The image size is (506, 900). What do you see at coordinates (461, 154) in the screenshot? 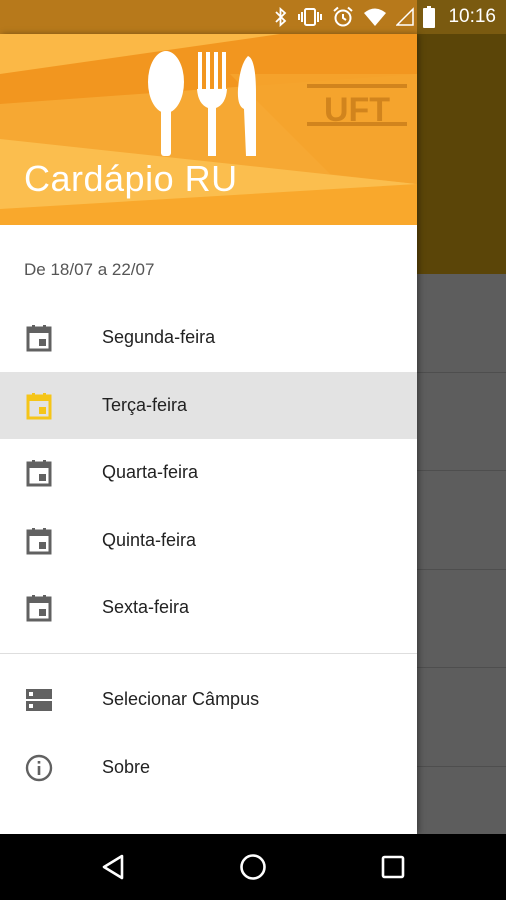
I see `main-toolbar` at bounding box center [461, 154].